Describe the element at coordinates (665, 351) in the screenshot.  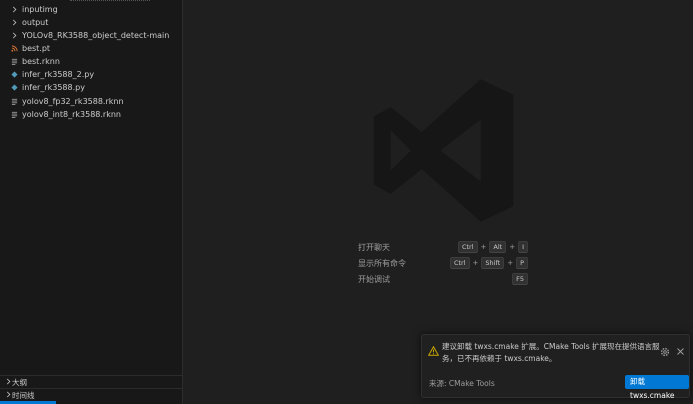
I see `gear-icon` at that location.